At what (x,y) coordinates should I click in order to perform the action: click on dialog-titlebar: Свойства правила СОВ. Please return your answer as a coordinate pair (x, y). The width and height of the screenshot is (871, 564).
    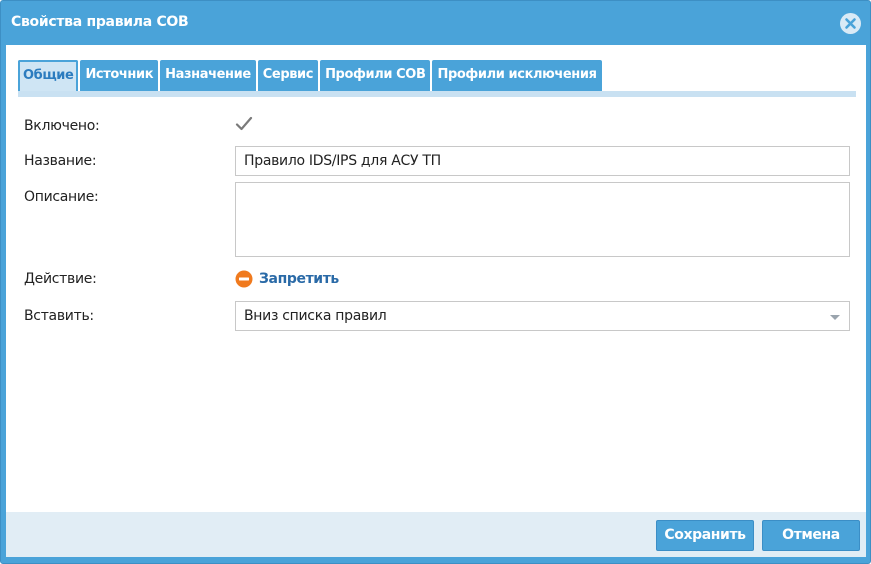
    Looking at the image, I should click on (435, 23).